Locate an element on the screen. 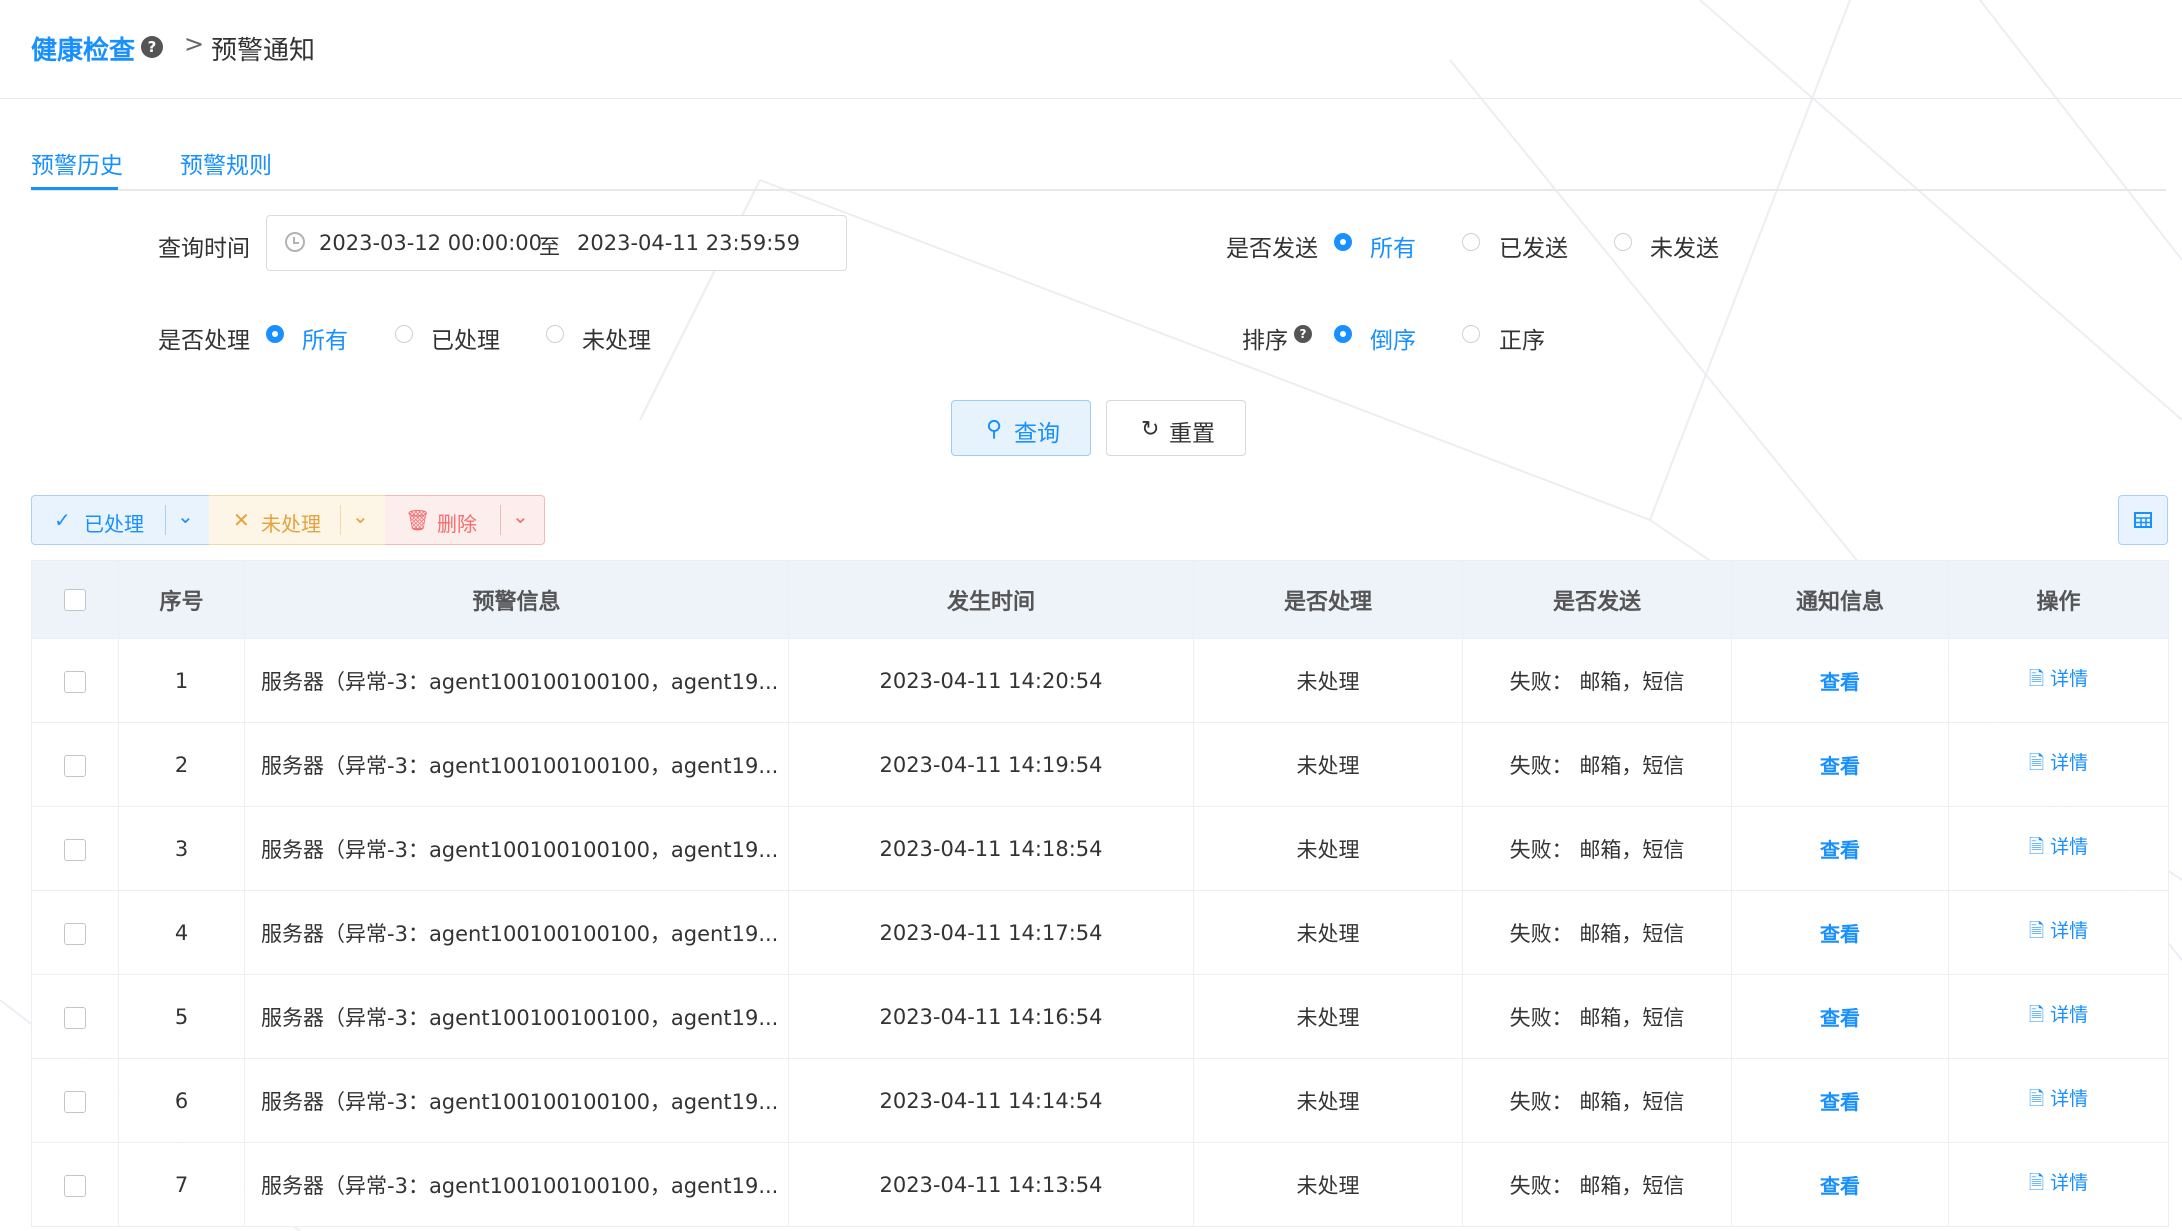 The width and height of the screenshot is (2182, 1231). radio-sort-asc-label: 正序 is located at coordinates (1522, 338).